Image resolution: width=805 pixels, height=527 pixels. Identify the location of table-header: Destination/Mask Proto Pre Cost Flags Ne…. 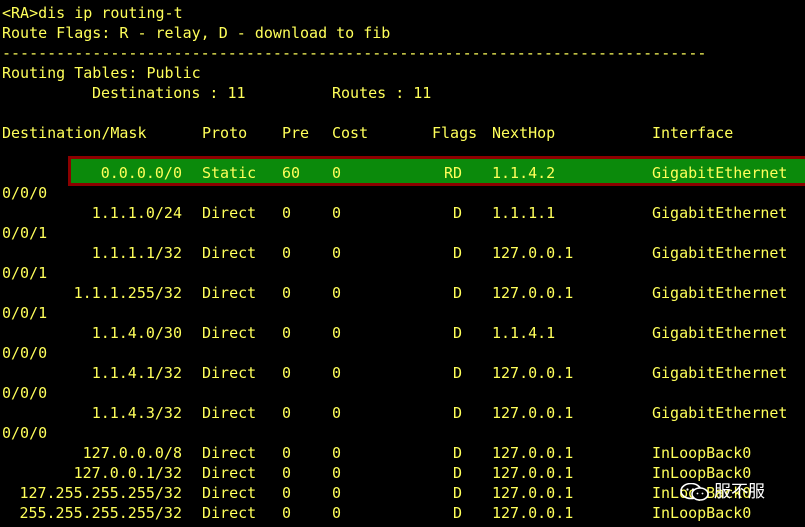
(402, 133).